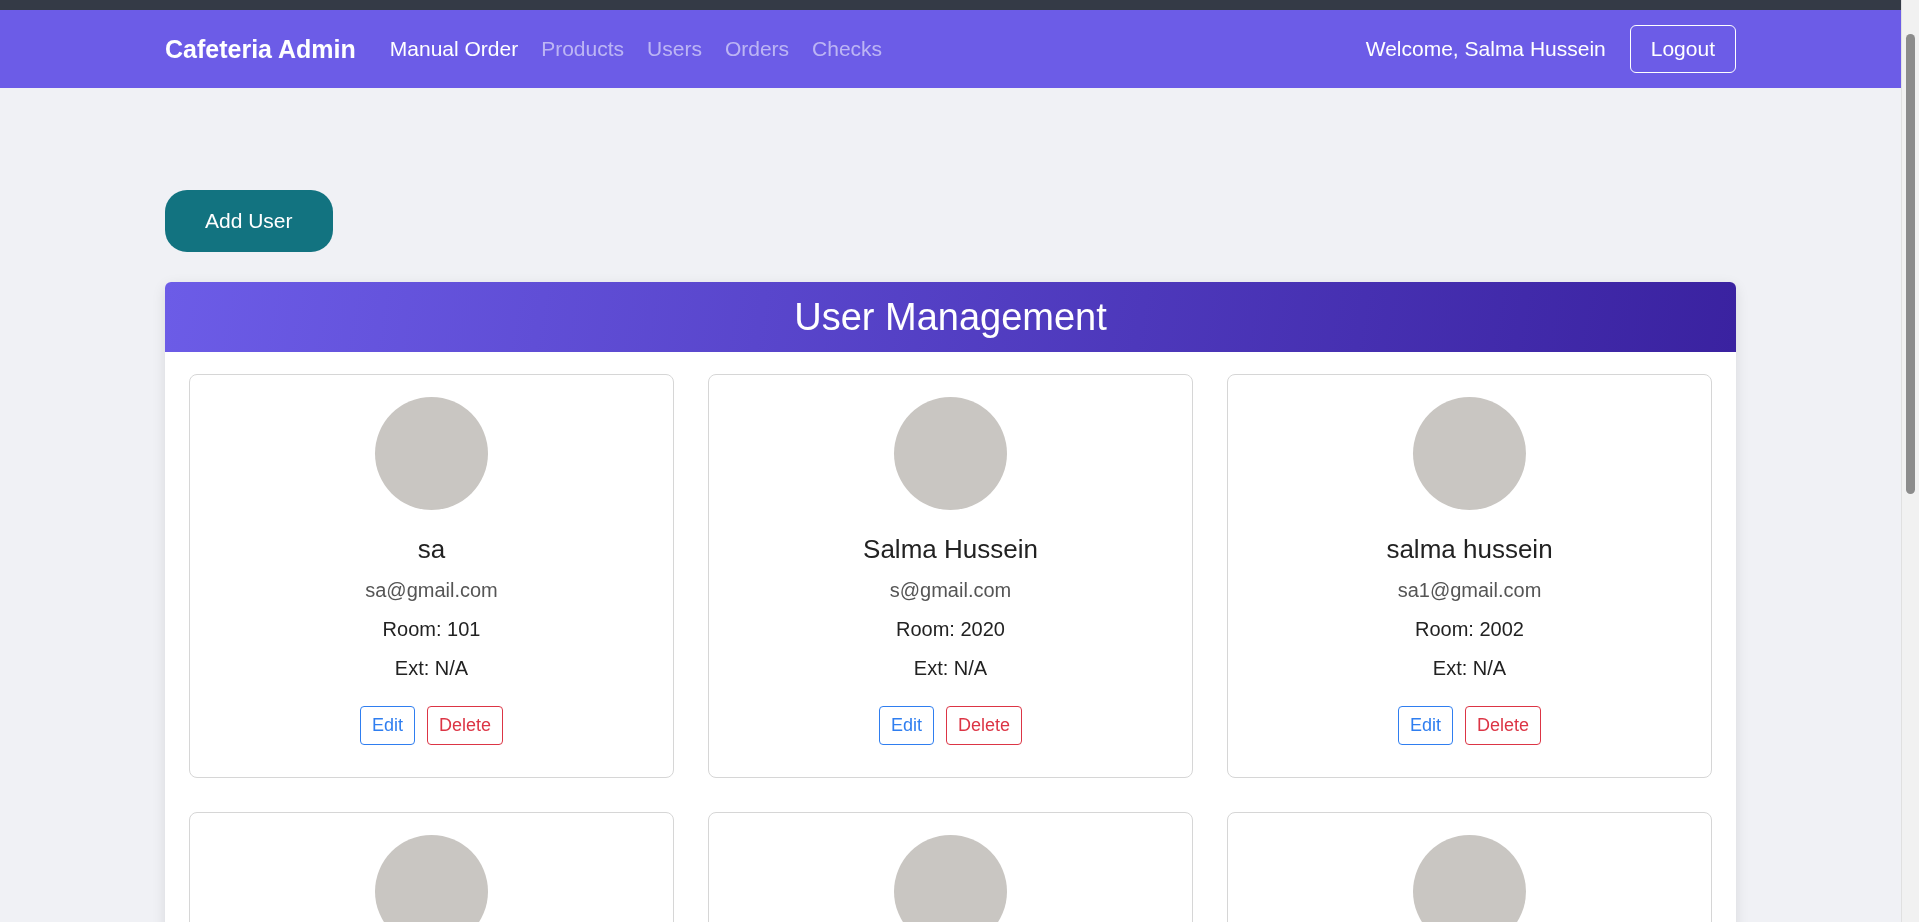  I want to click on scrollbar, so click(1910, 461).